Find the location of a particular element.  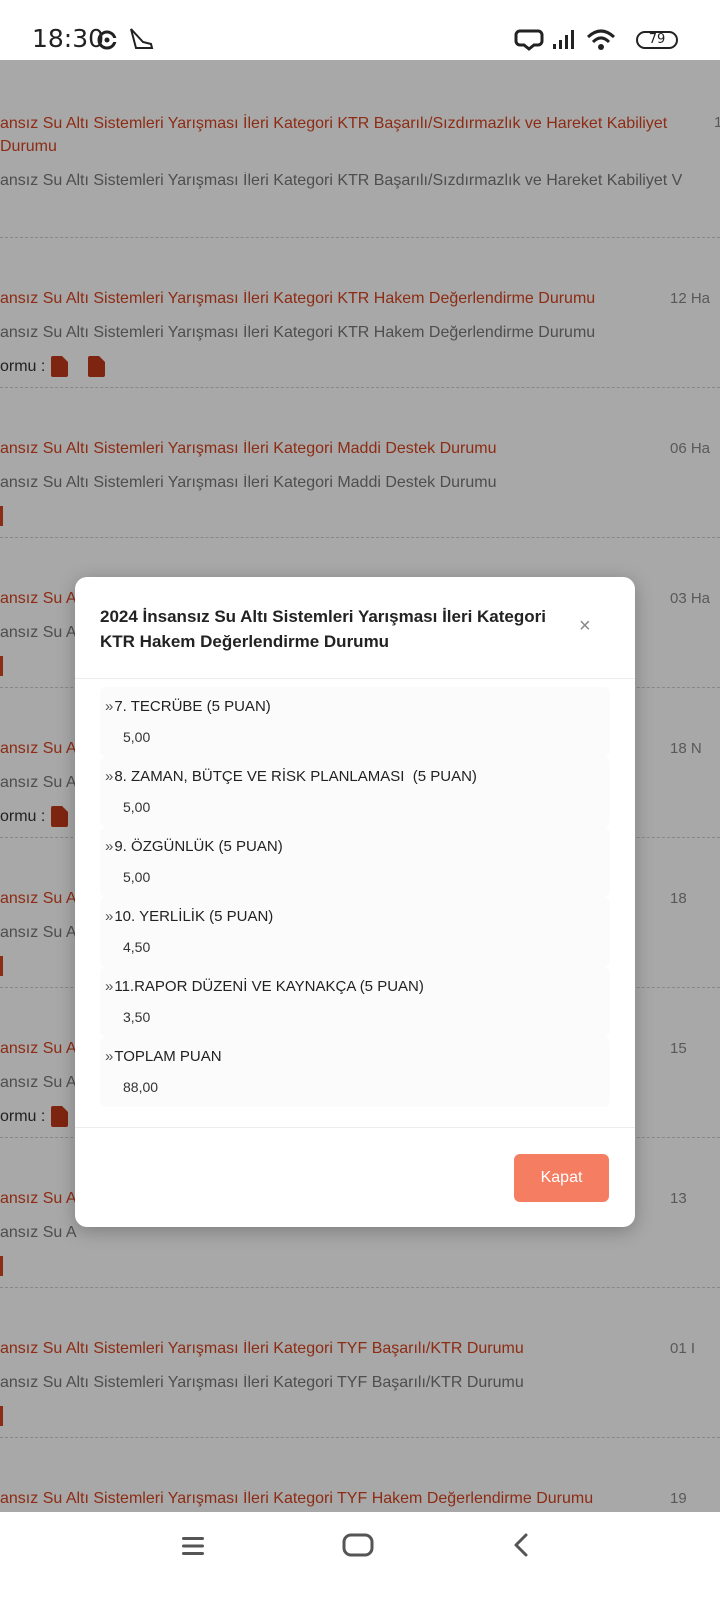

score-item: »7. TECRÜBE (5 PUAN) 5,00 is located at coordinates (355, 722).